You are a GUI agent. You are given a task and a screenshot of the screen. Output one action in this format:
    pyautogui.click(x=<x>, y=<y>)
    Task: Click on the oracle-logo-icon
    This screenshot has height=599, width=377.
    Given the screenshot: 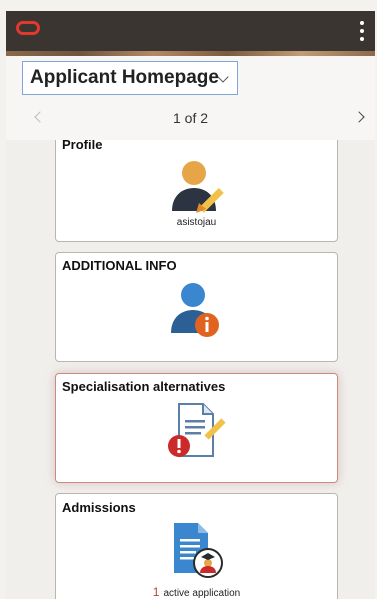 What is the action you would take?
    pyautogui.click(x=28, y=28)
    